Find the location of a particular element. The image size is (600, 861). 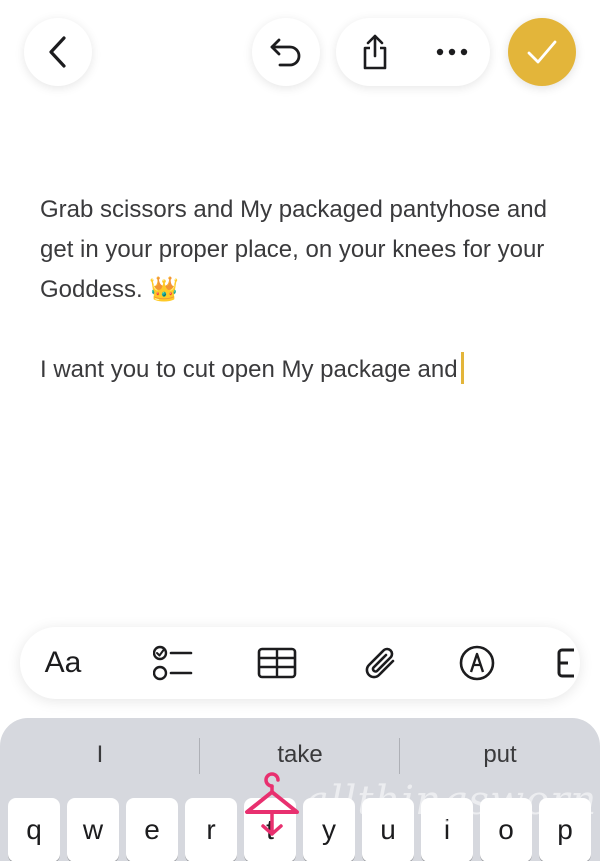

undo-icon is located at coordinates (285, 52).